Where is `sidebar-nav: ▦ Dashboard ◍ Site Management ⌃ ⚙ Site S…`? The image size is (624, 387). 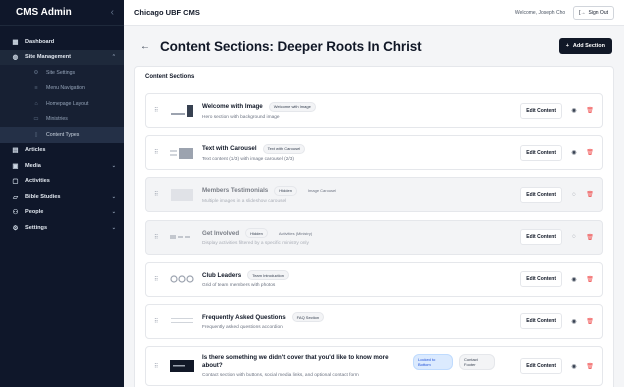 sidebar-nav: ▦ Dashboard ◍ Site Management ⌃ ⚙ Site S… is located at coordinates (62, 131).